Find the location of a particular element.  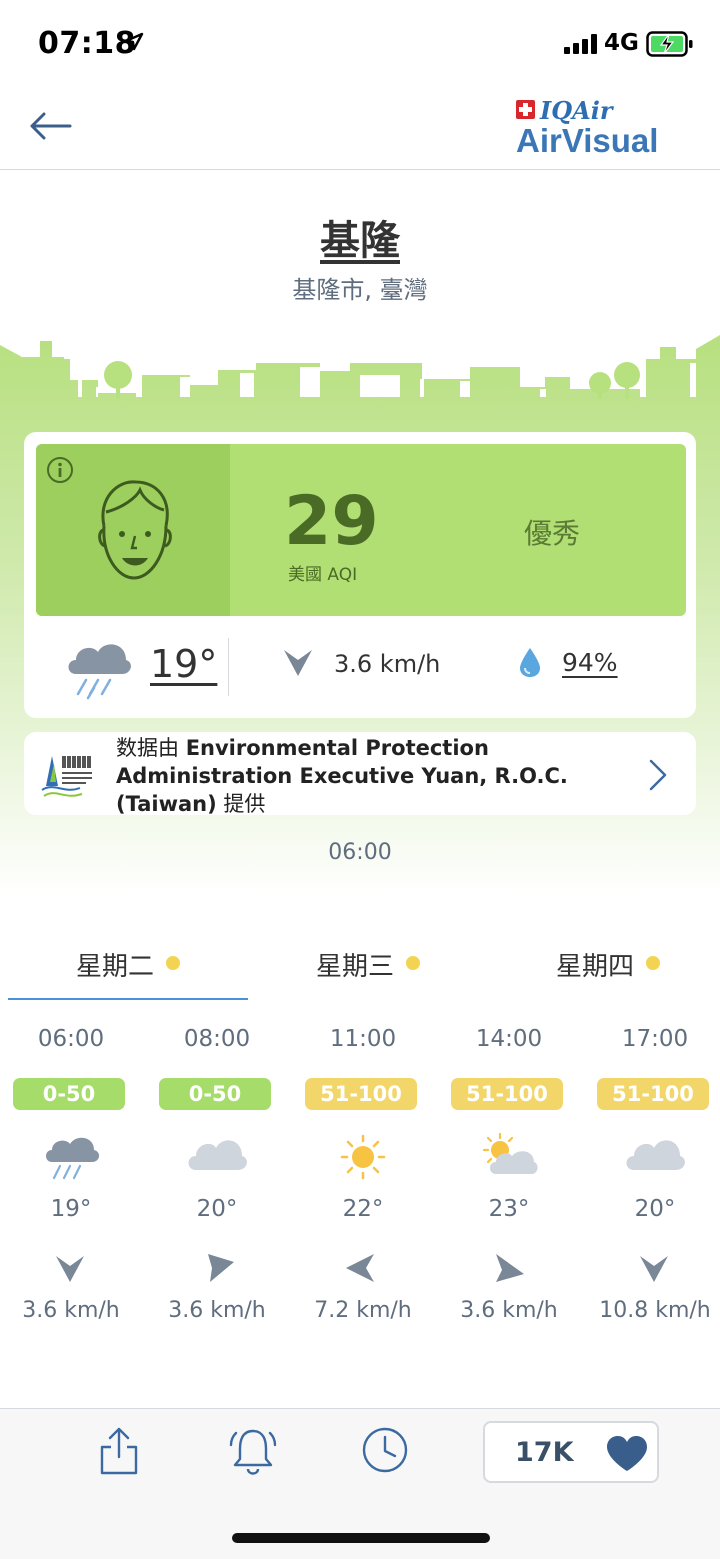

weather-divider is located at coordinates (228, 667).